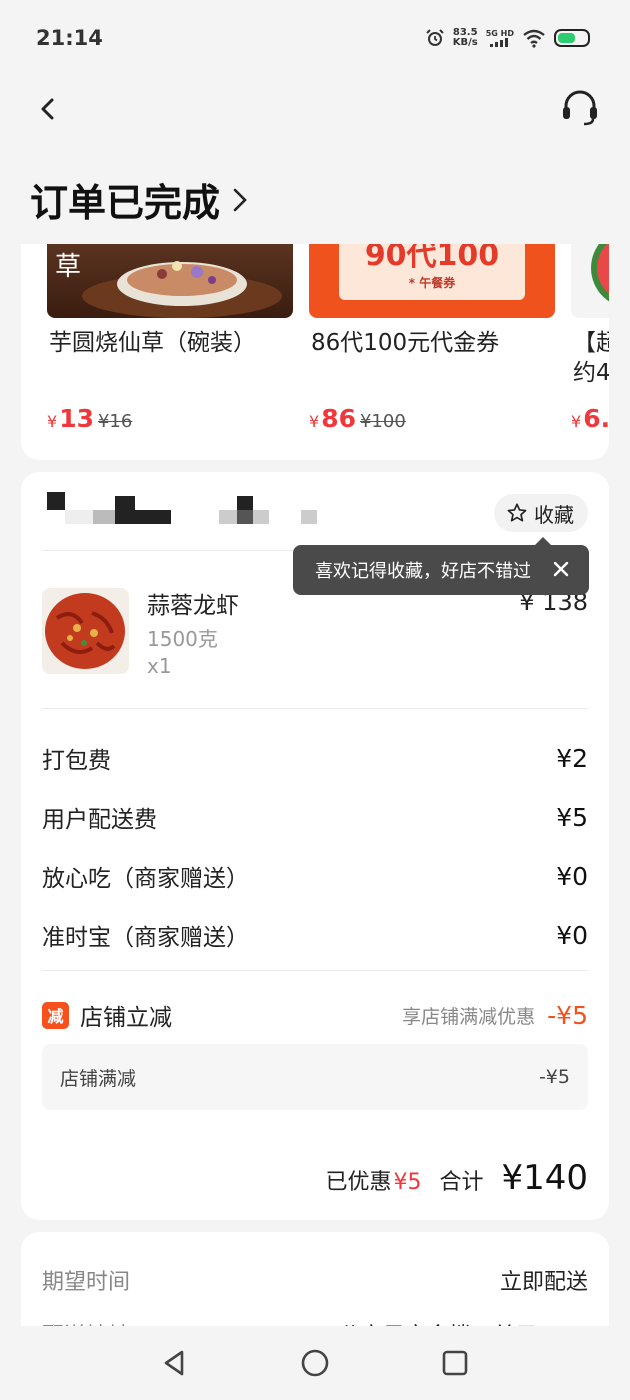 Image resolution: width=630 pixels, height=1400 pixels. Describe the element at coordinates (145, 879) in the screenshot. I see `fee-label: 放心吃（商家赠送）` at that location.